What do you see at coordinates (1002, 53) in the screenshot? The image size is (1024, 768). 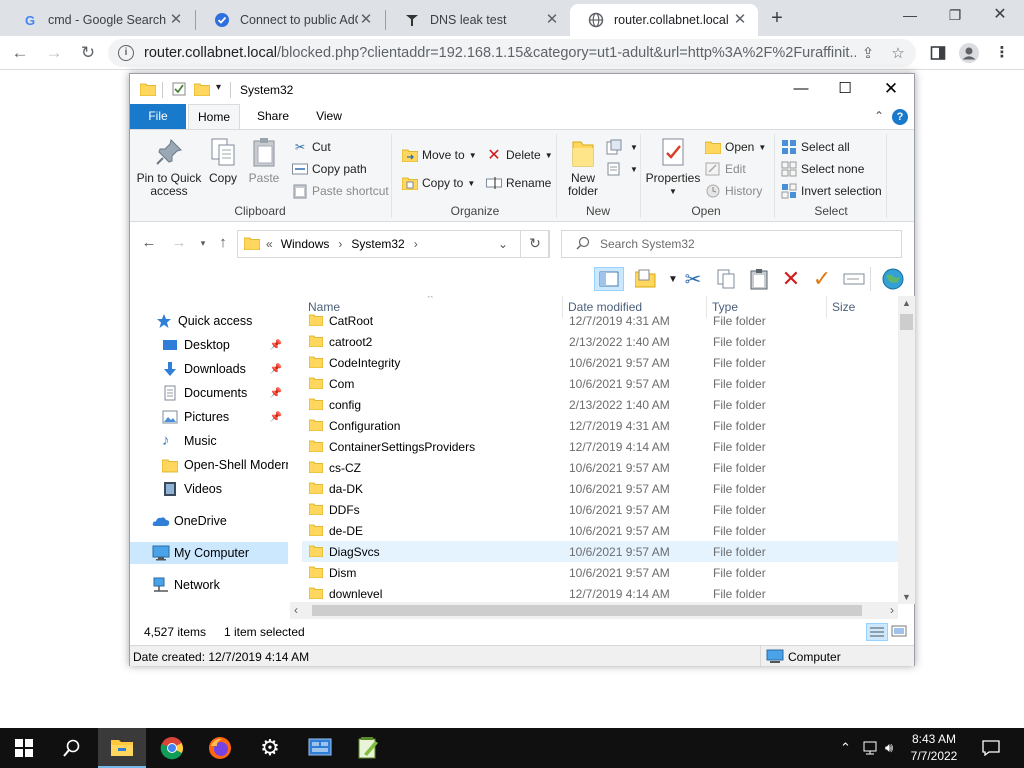 I see `menu-kebab-icon: ⋮` at bounding box center [1002, 53].